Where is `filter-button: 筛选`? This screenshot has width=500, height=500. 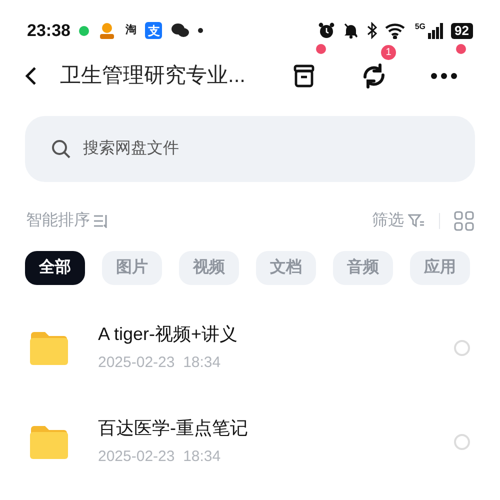
filter-button: 筛选 is located at coordinates (398, 221).